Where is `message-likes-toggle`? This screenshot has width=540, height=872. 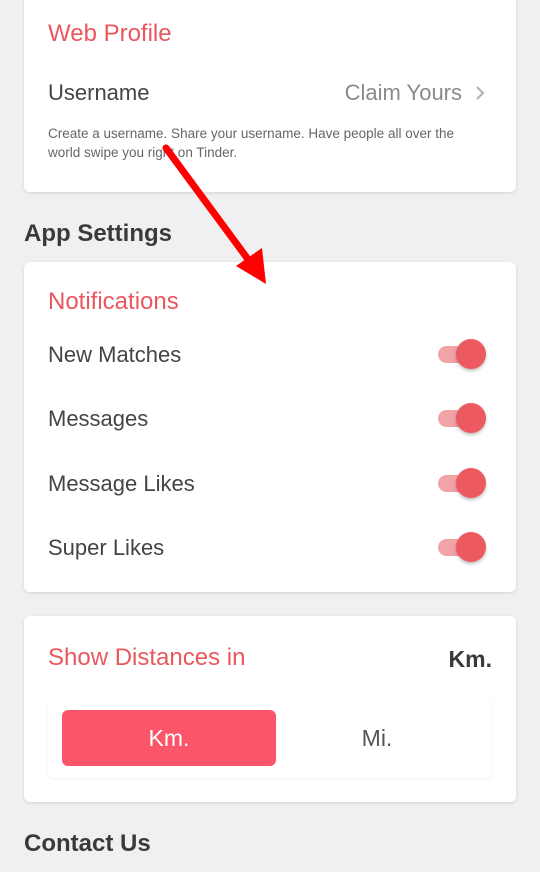
message-likes-toggle is located at coordinates (462, 483).